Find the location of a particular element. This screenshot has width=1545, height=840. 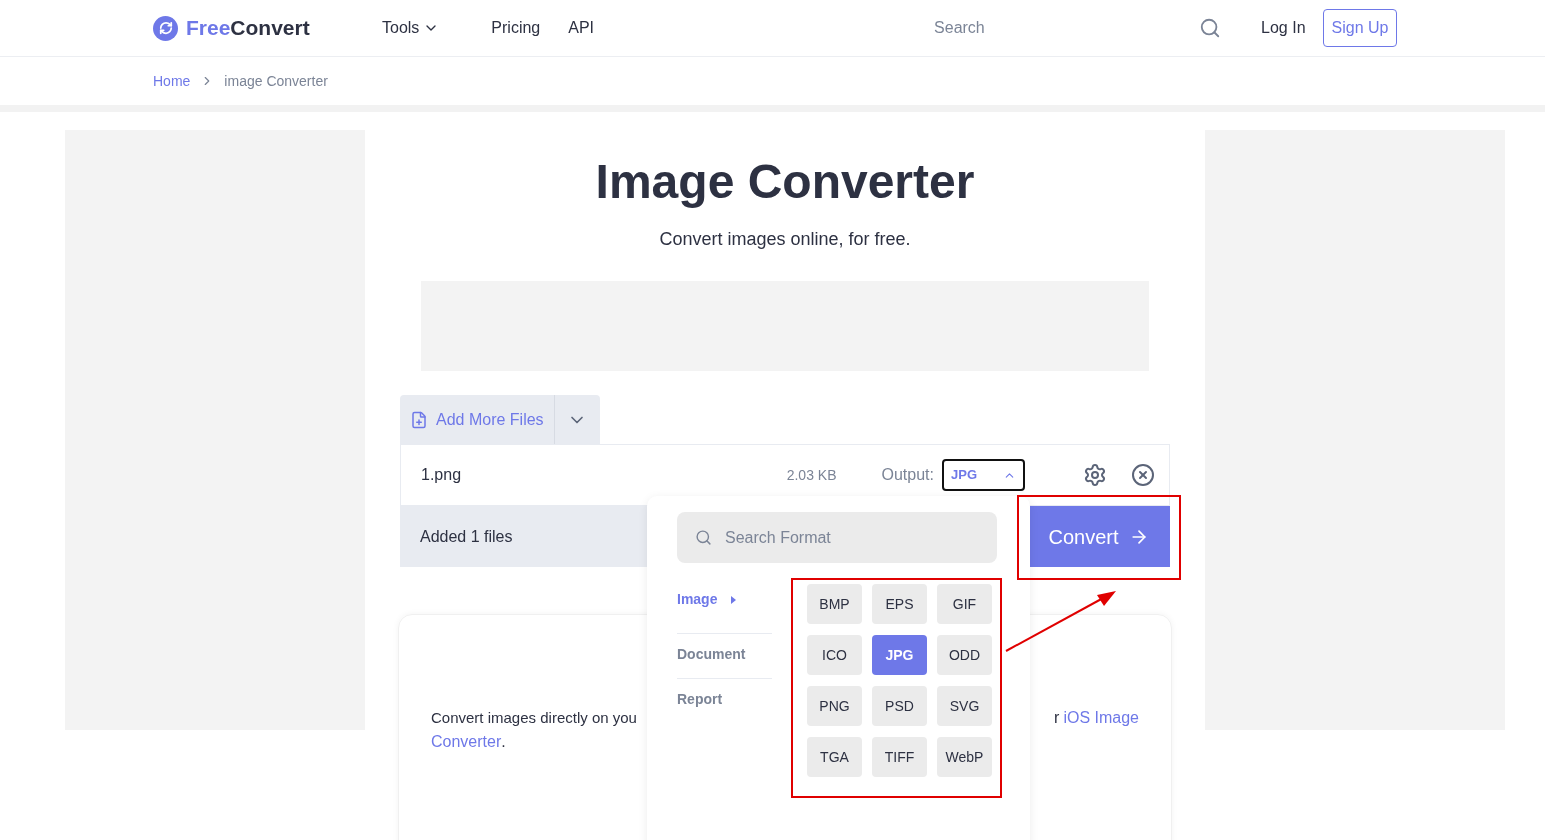

caret-right-icon is located at coordinates (734, 599).